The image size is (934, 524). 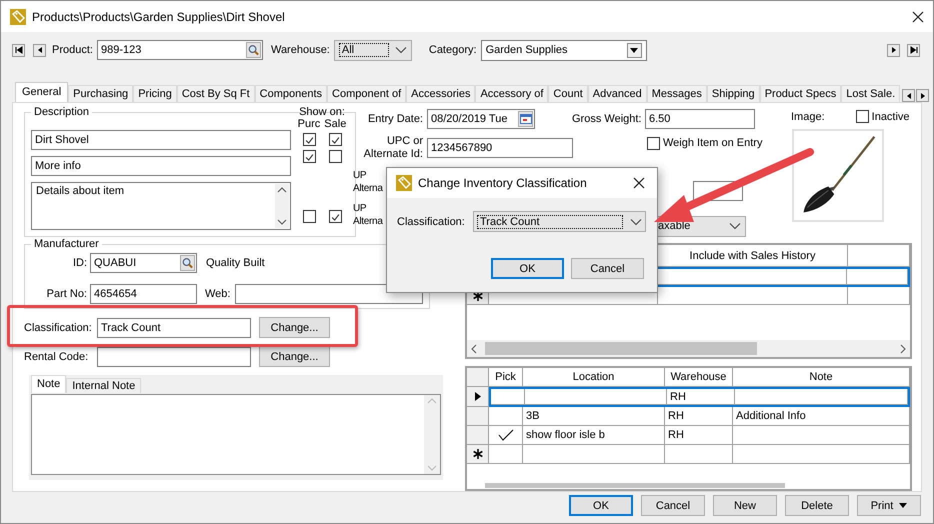 I want to click on check-icon, so click(x=506, y=435).